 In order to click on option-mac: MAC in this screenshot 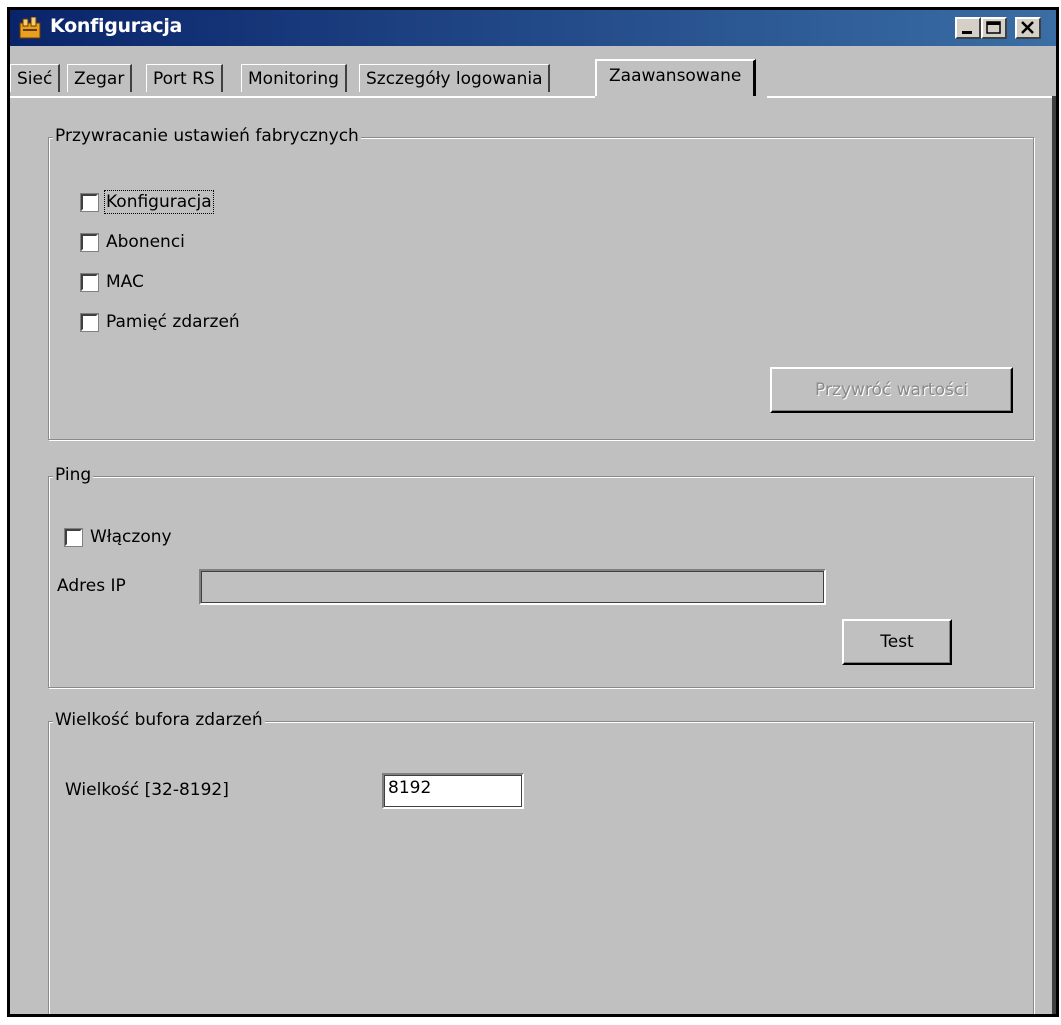, I will do `click(112, 282)`.